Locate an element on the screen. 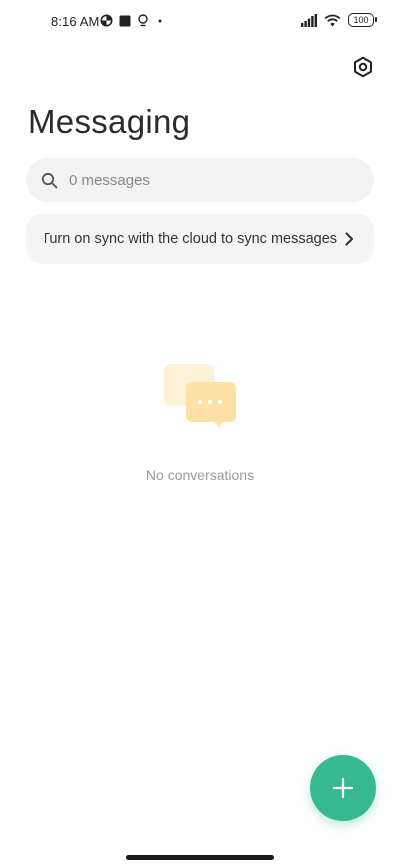 The image size is (400, 866). square-icon is located at coordinates (125, 21).